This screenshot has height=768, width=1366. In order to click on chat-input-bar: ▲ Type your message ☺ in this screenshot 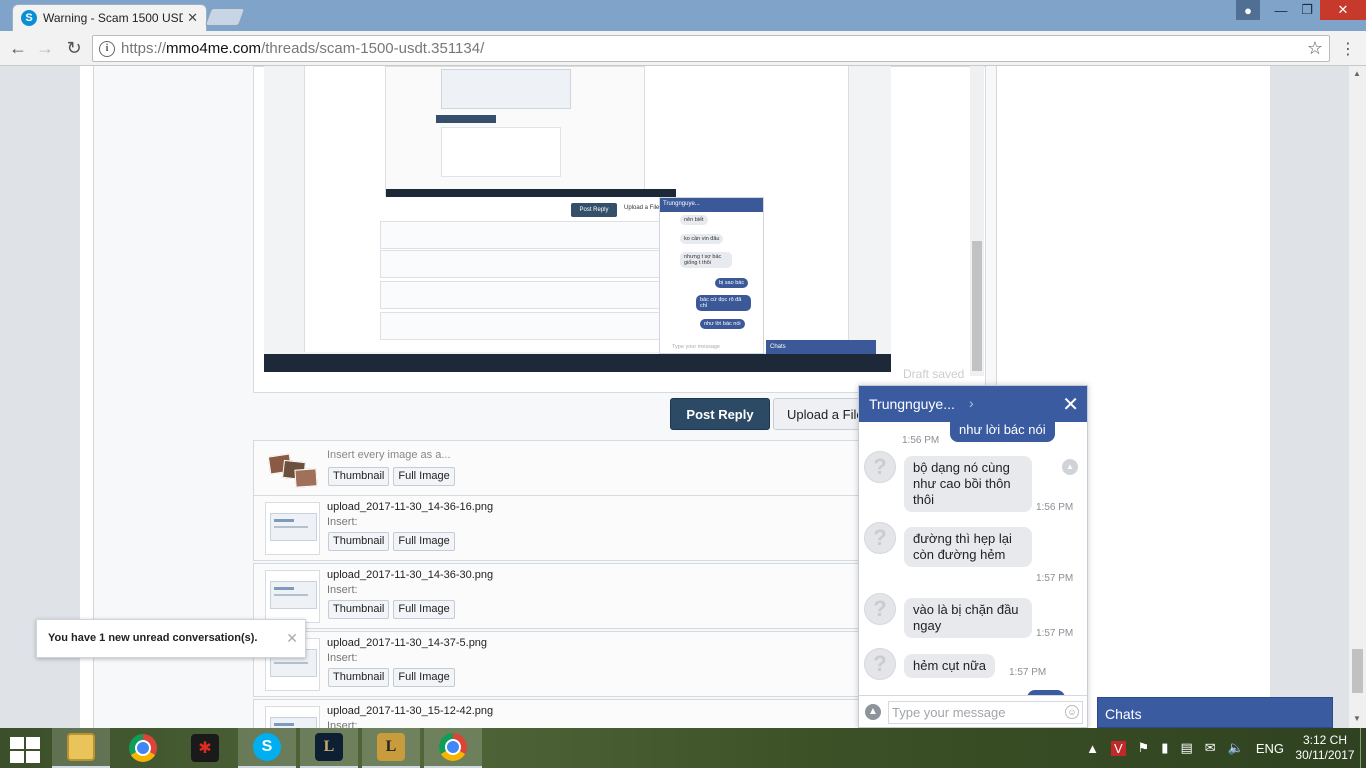, I will do `click(973, 711)`.